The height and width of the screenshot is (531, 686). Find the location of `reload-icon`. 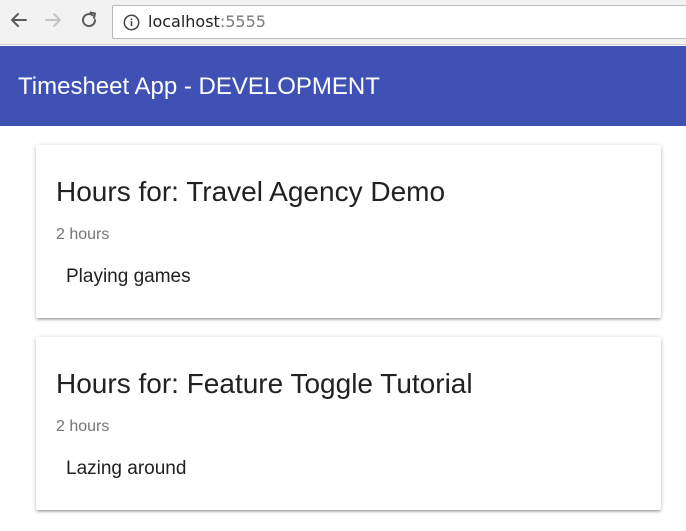

reload-icon is located at coordinates (89, 22).